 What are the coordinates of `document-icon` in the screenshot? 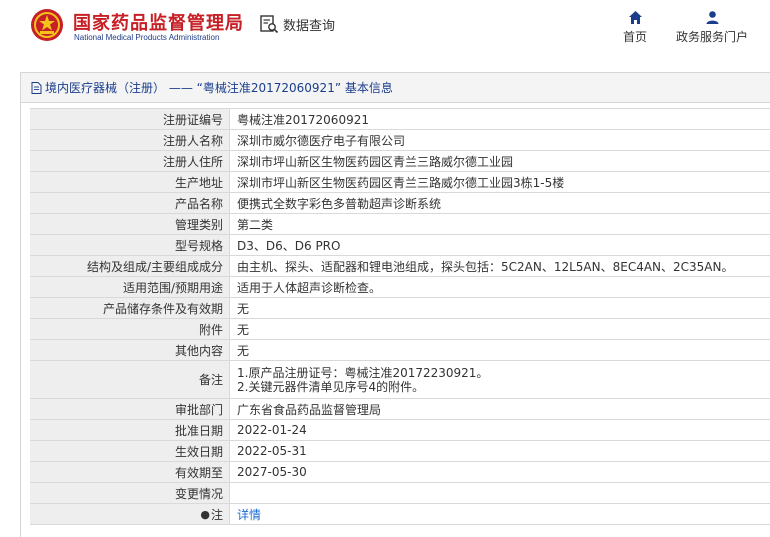 It's located at (36, 87).